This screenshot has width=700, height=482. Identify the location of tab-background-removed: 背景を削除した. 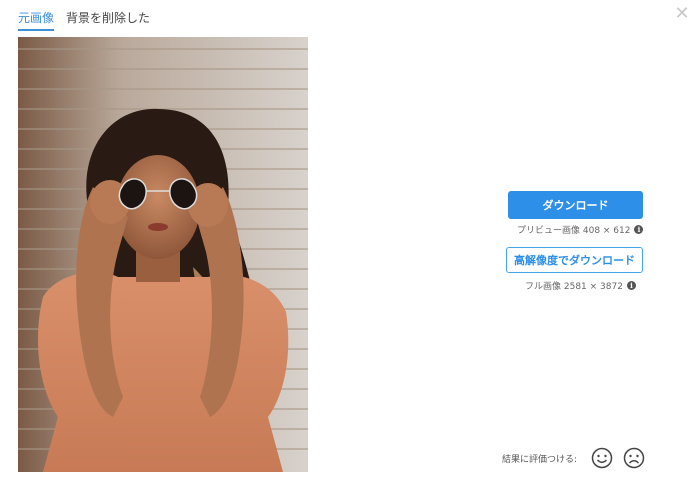
(108, 20).